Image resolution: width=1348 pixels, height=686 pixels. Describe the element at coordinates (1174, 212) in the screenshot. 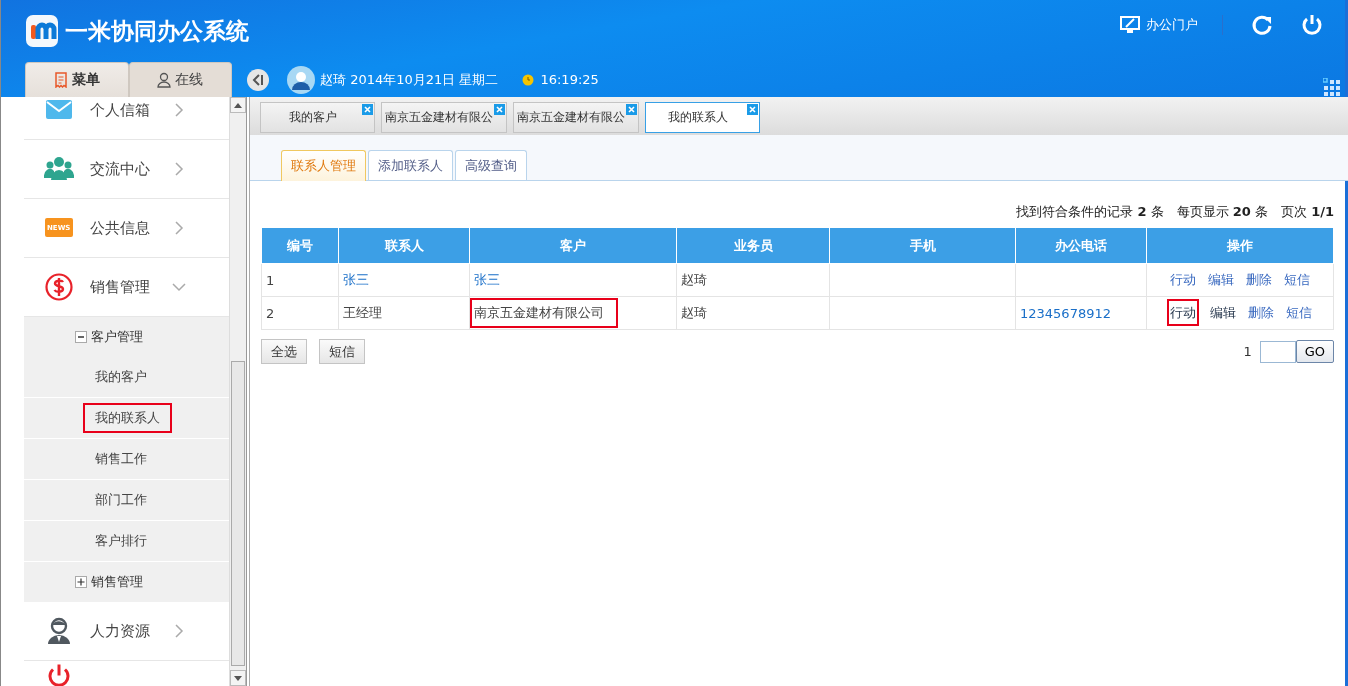

I see `record-summary: 找到符合条件的记录 2 条 每页显示 20 条 页次 1/1` at that location.